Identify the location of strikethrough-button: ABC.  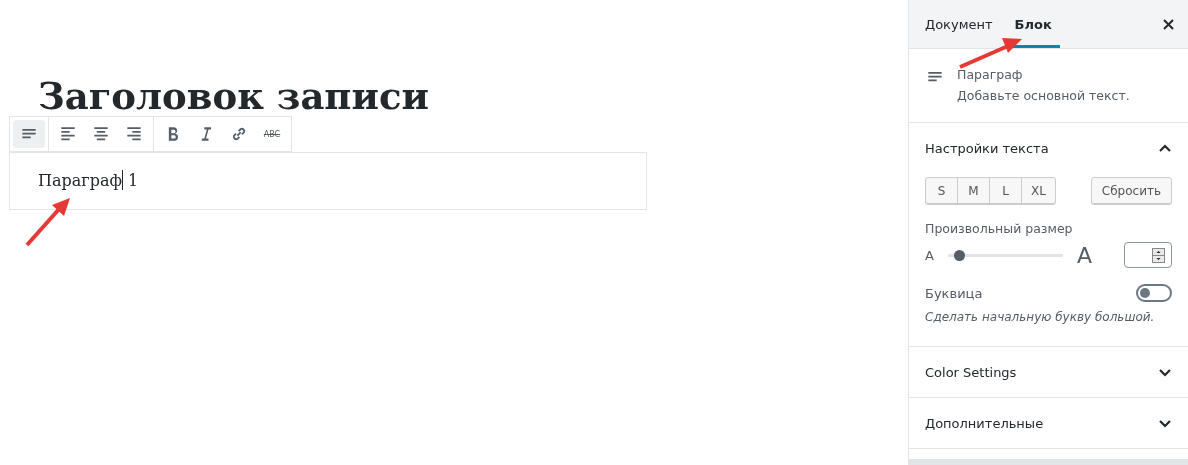
(272, 134).